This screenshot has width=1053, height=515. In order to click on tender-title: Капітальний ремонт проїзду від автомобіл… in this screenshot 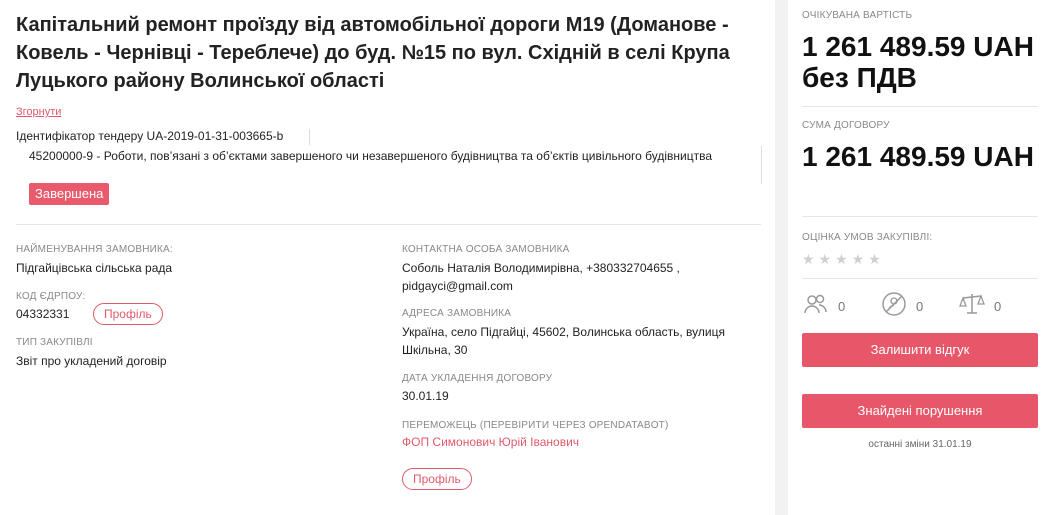, I will do `click(373, 53)`.